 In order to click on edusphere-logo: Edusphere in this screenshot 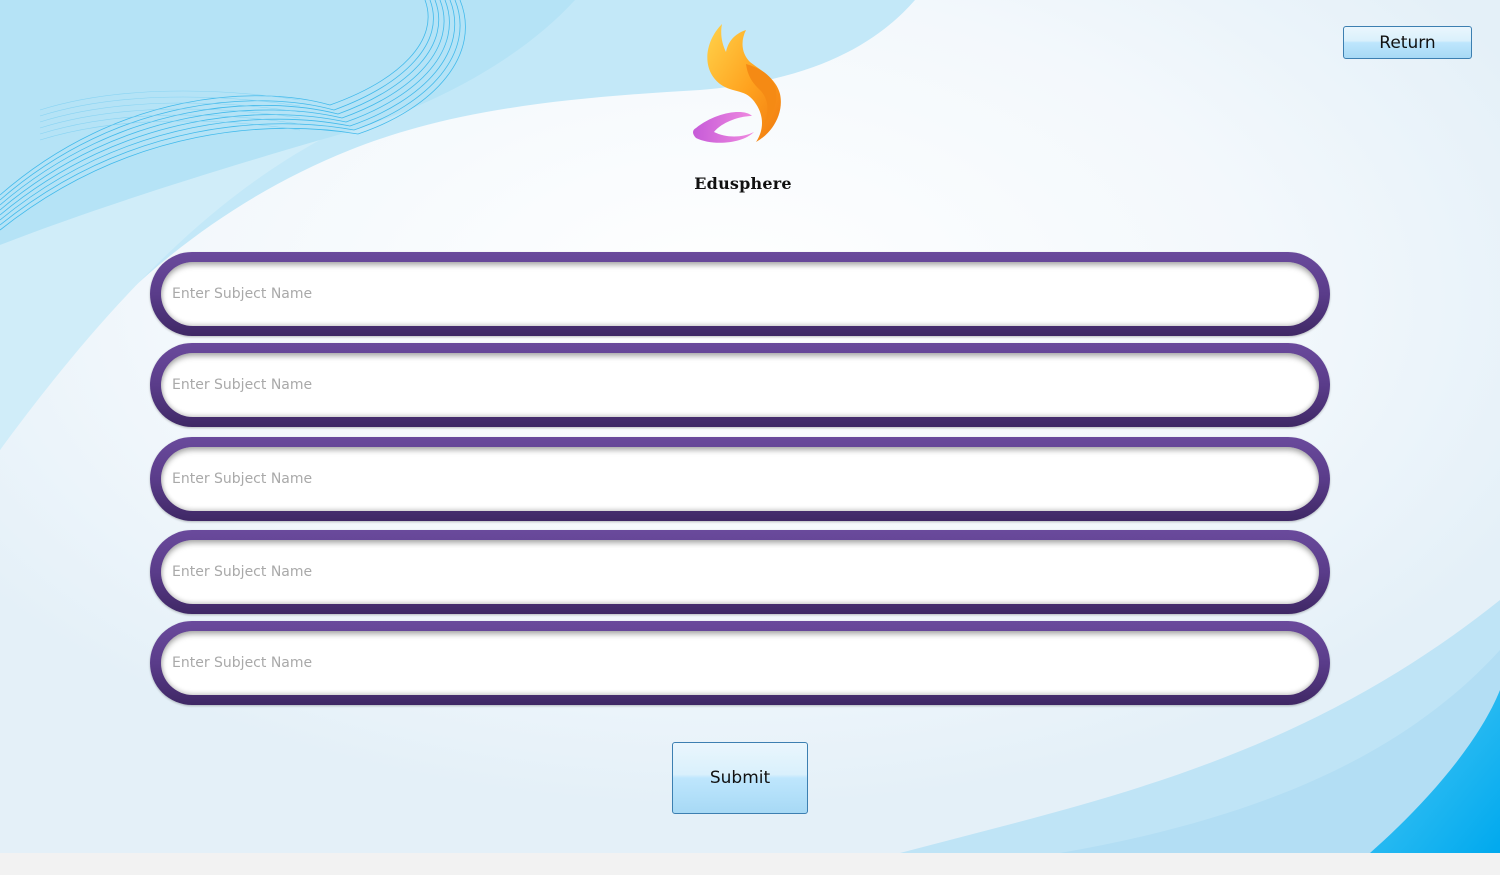, I will do `click(743, 106)`.